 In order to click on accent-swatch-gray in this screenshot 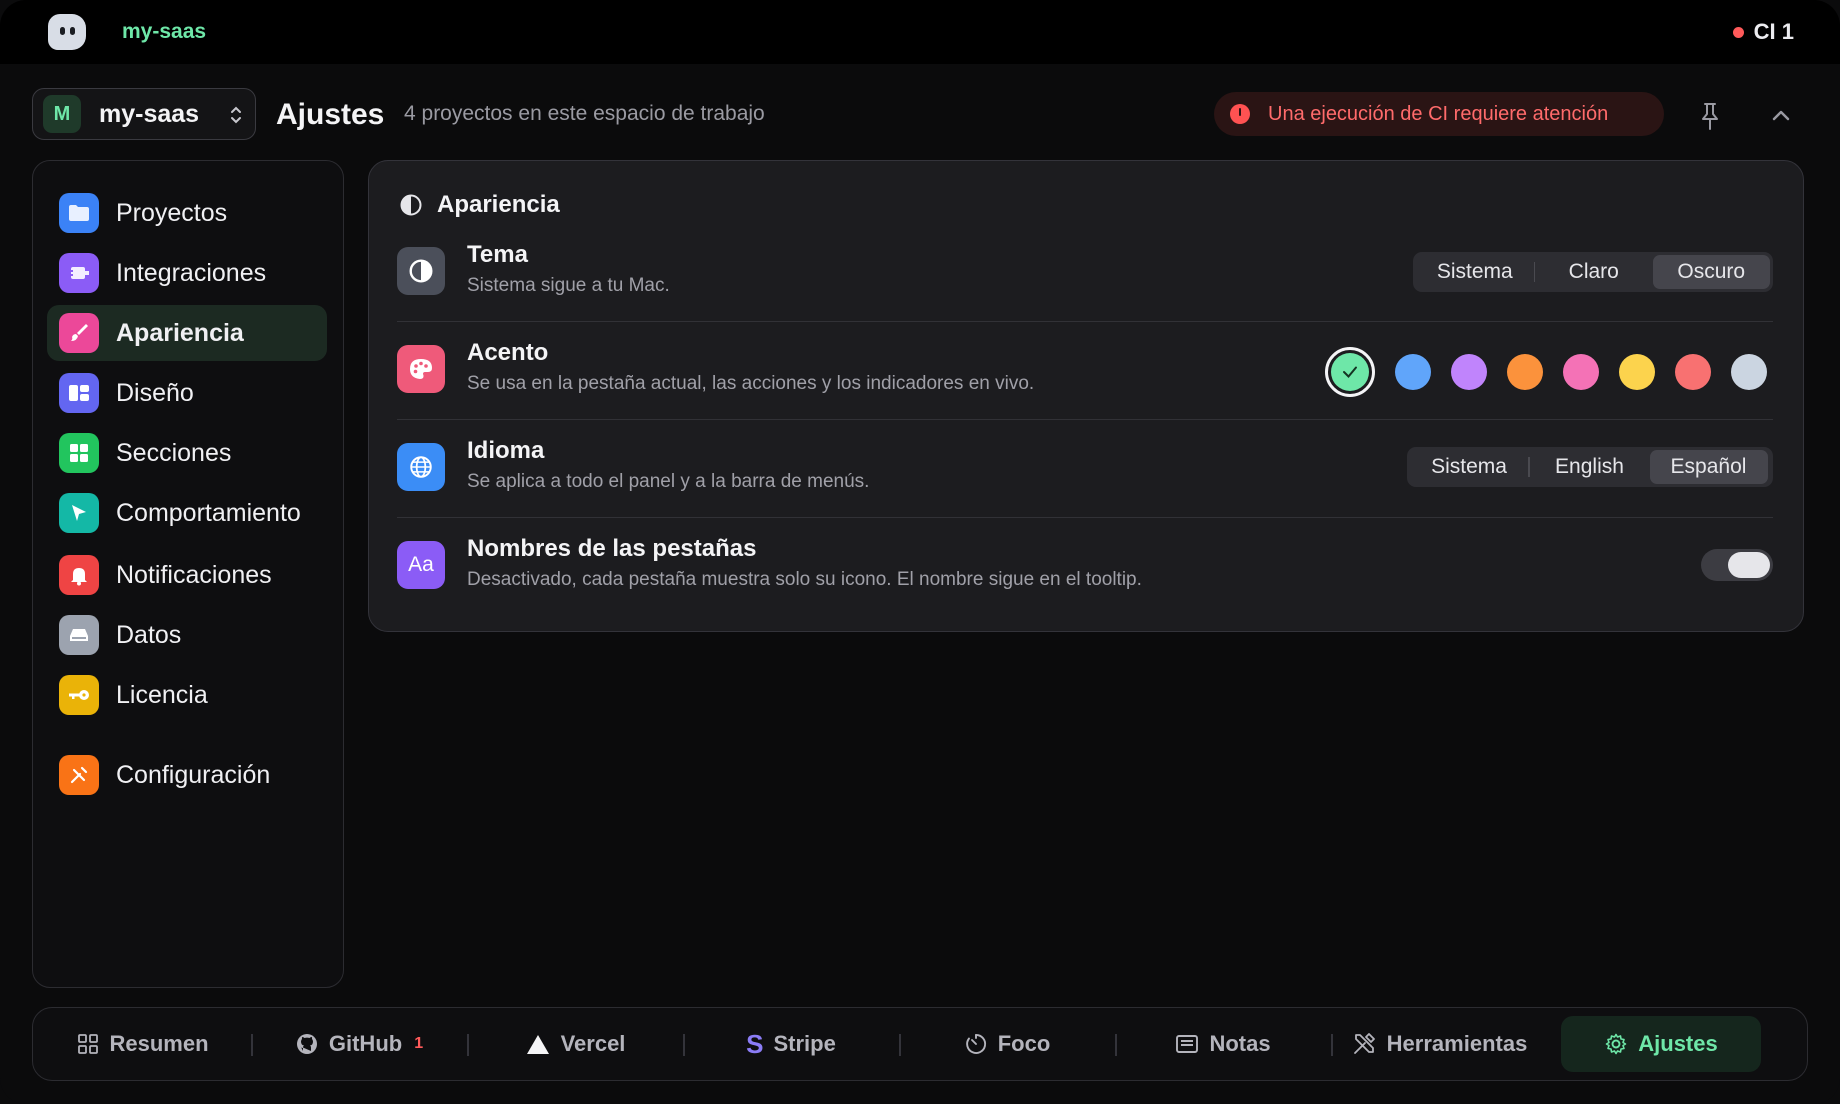, I will do `click(1749, 372)`.